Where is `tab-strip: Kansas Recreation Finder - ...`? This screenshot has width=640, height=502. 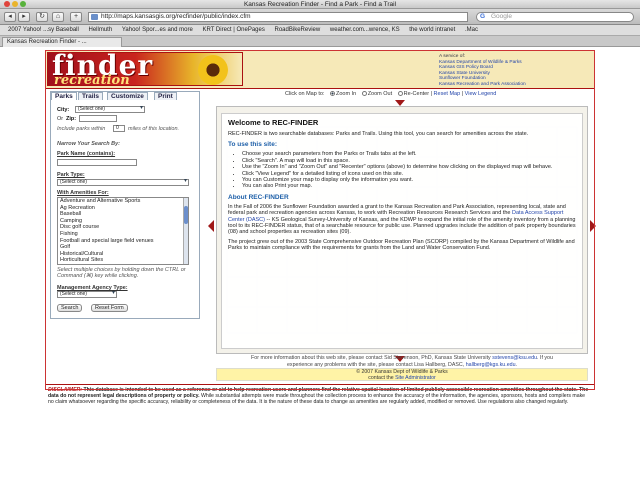
tab-strip: Kansas Recreation Finder - ... is located at coordinates (320, 41).